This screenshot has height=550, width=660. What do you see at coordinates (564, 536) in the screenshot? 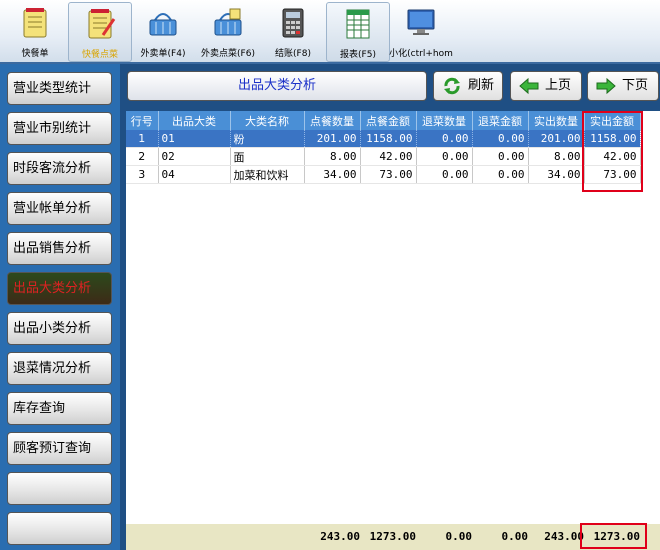
I see `total-actual-qty: 243.00` at bounding box center [564, 536].